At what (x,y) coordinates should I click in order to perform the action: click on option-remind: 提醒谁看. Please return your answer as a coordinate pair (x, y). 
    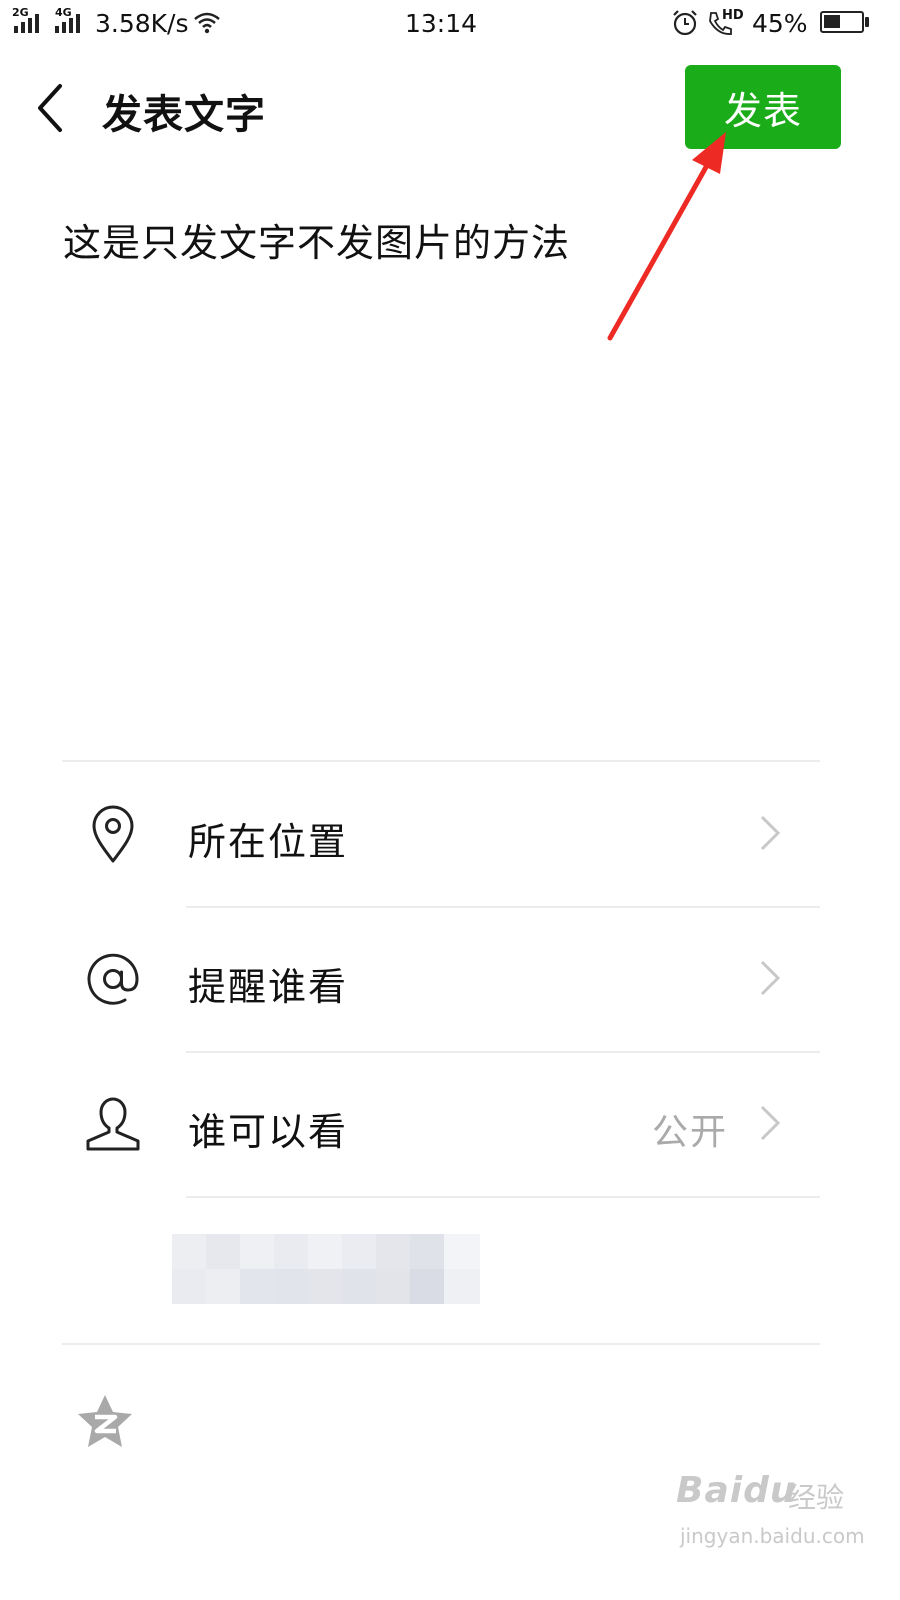
    Looking at the image, I should click on (450, 980).